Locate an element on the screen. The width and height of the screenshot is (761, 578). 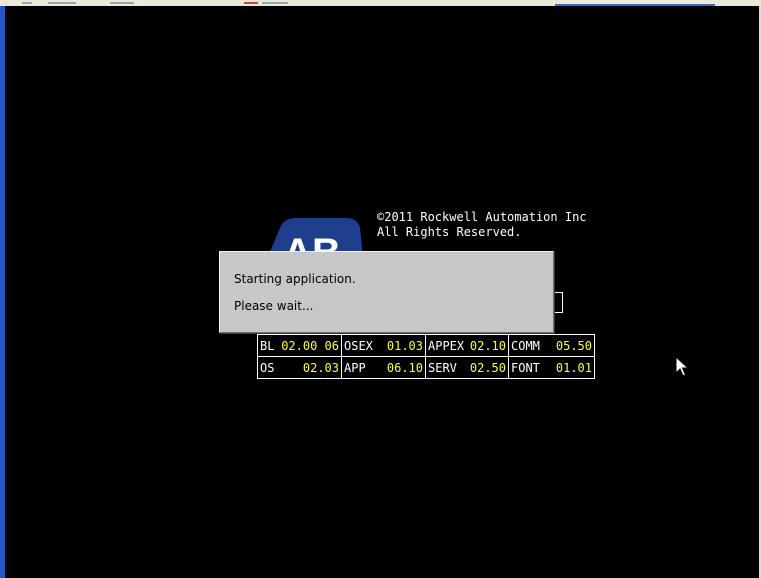
copyright-line-2: All Rights Reserved. is located at coordinates (449, 232).